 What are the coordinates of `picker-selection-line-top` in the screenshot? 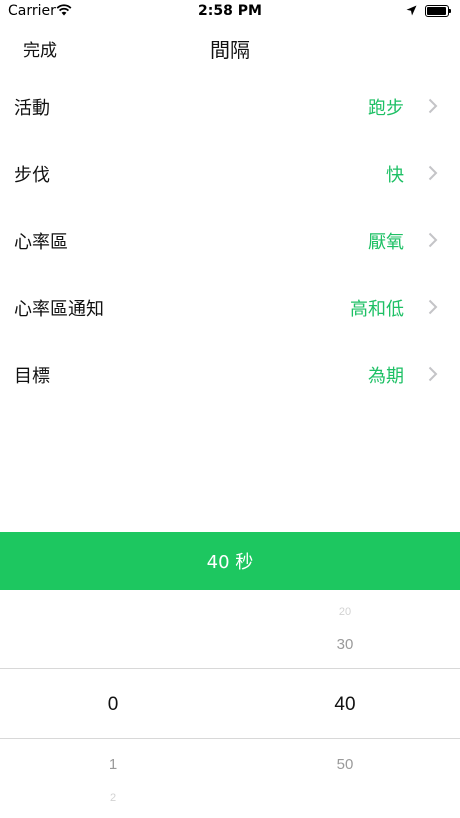 It's located at (230, 668).